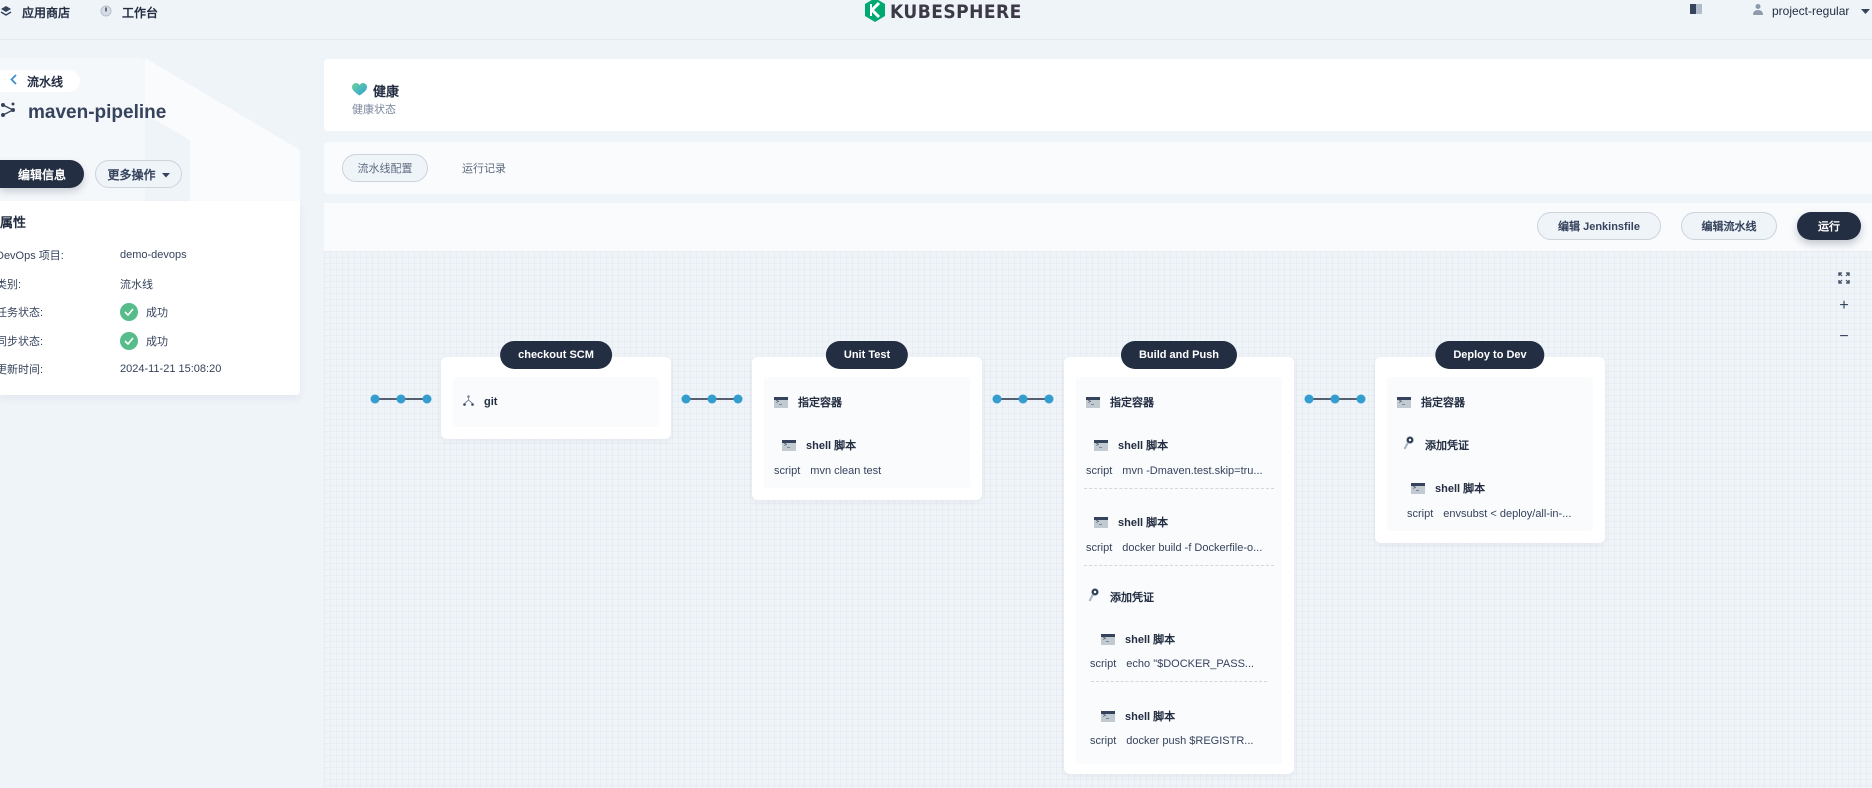 The image size is (1872, 788). I want to click on docs-button, so click(1696, 10).